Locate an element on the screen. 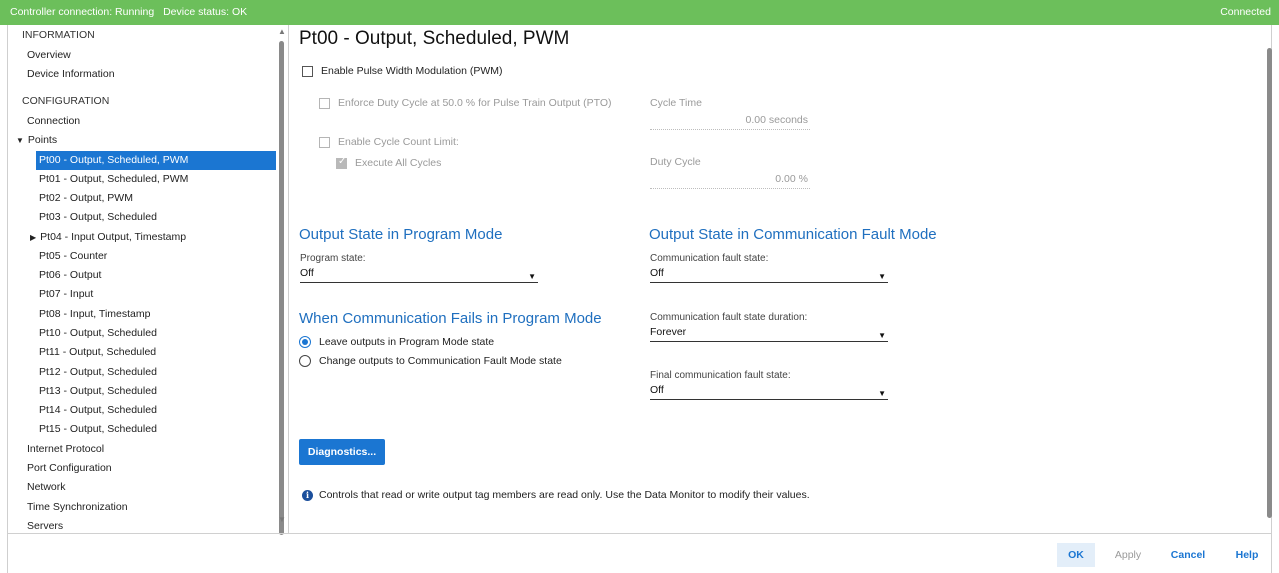 The width and height of the screenshot is (1279, 573). sidebar-item-label: Pt14 - Output, Scheduled is located at coordinates (98, 410).